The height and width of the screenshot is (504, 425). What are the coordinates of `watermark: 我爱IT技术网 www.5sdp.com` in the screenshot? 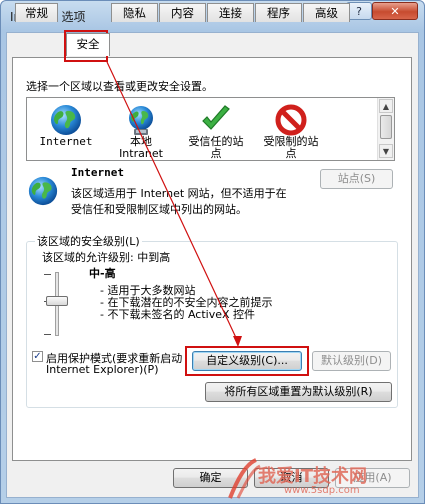 It's located at (323, 479).